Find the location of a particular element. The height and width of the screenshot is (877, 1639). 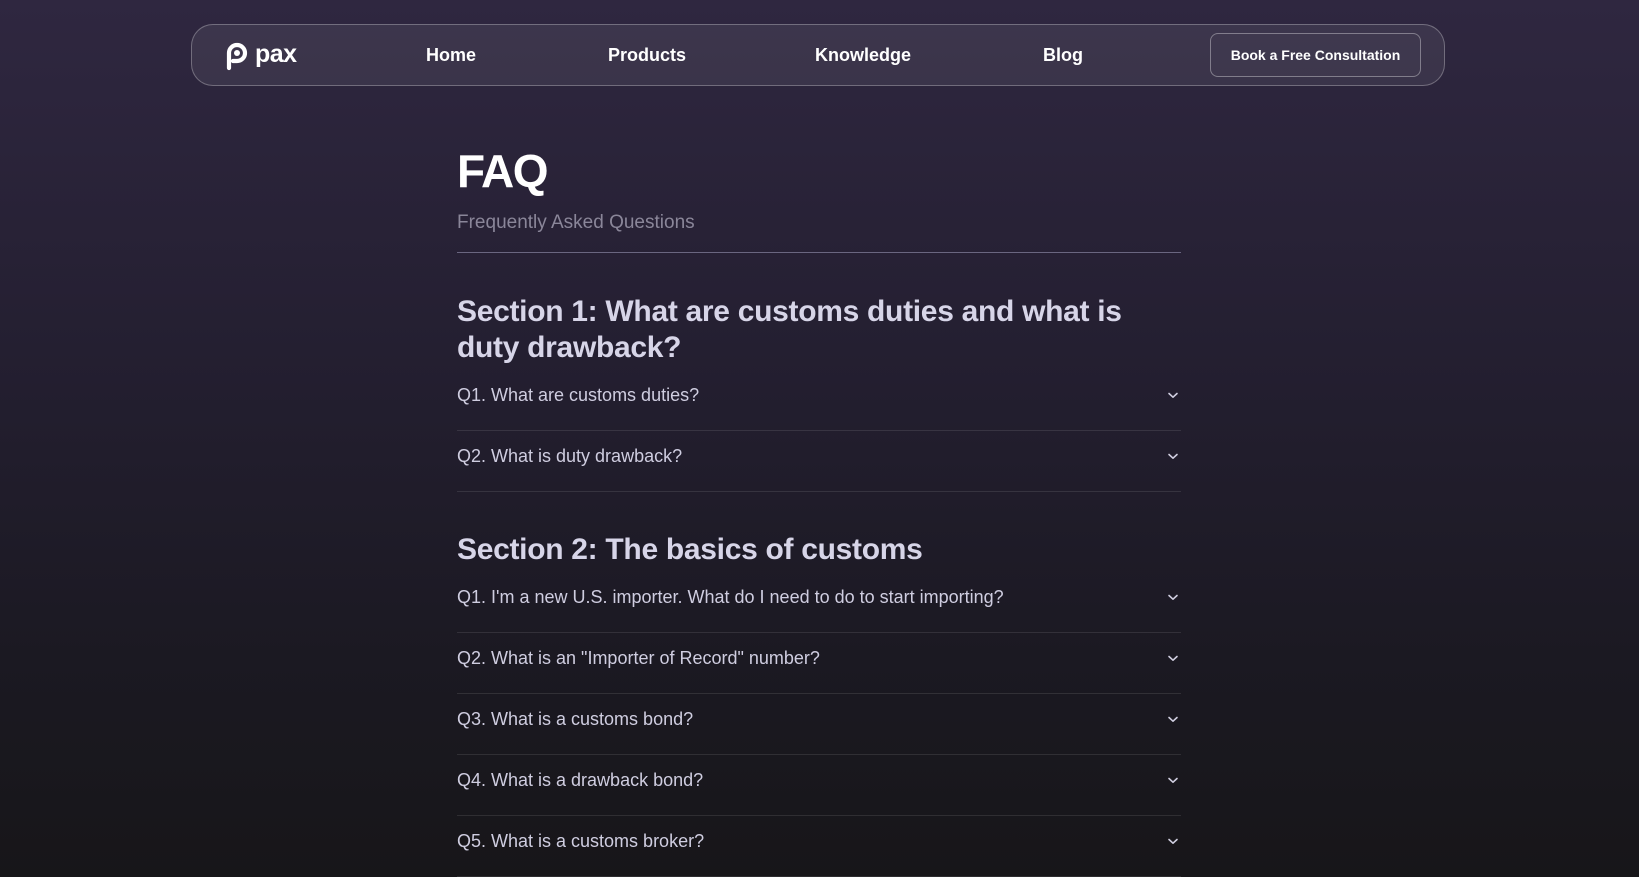

page-subtitle: Frequently Asked Questions is located at coordinates (576, 222).